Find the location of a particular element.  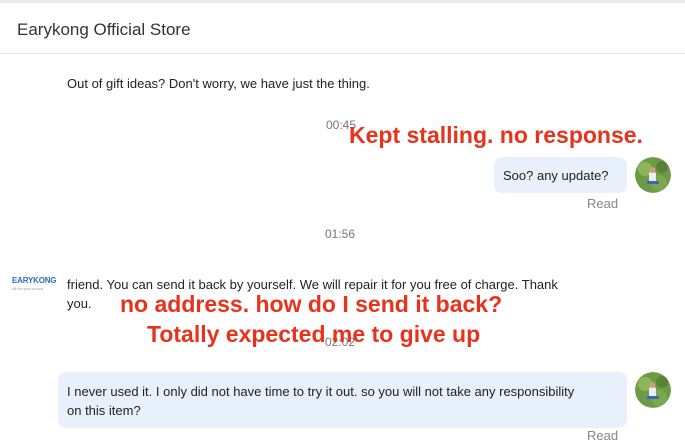

read-status: Read is located at coordinates (603, 203).